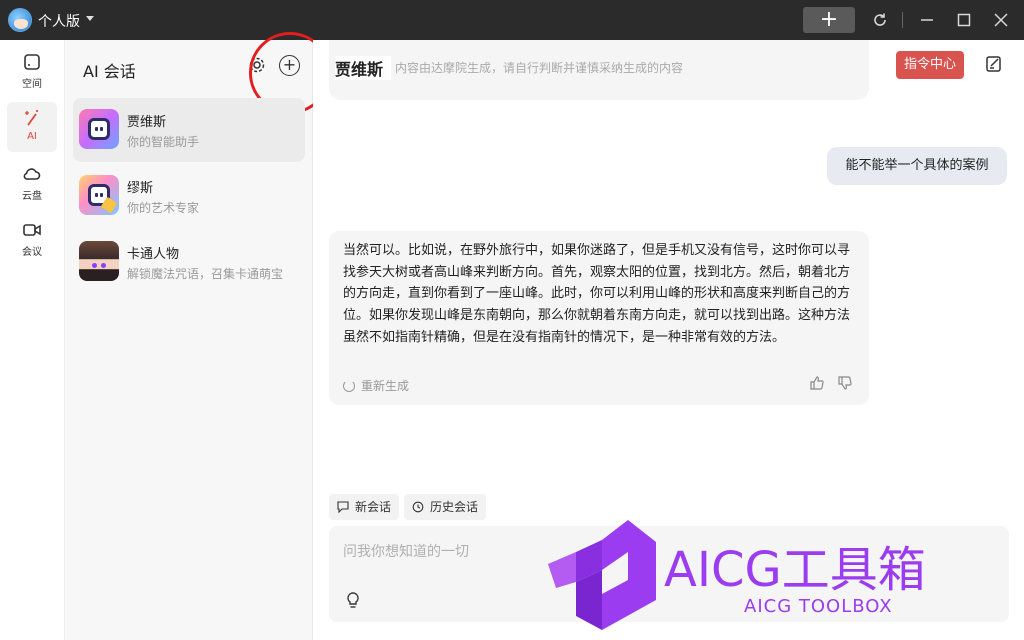  I want to click on close-button, so click(1001, 20).